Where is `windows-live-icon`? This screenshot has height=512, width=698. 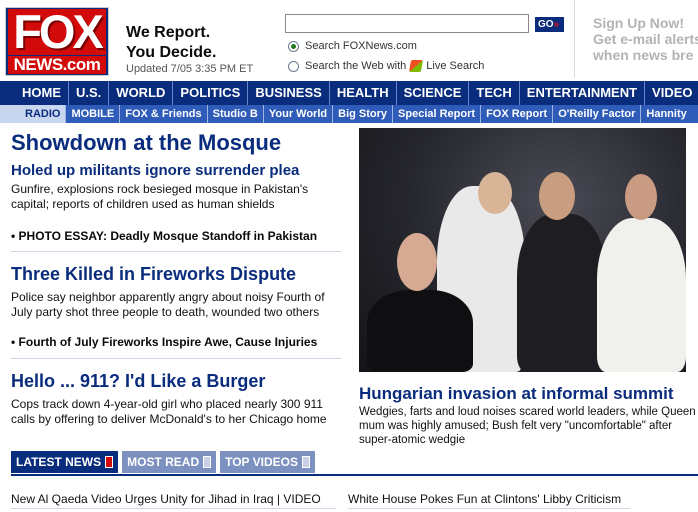 windows-live-icon is located at coordinates (416, 66).